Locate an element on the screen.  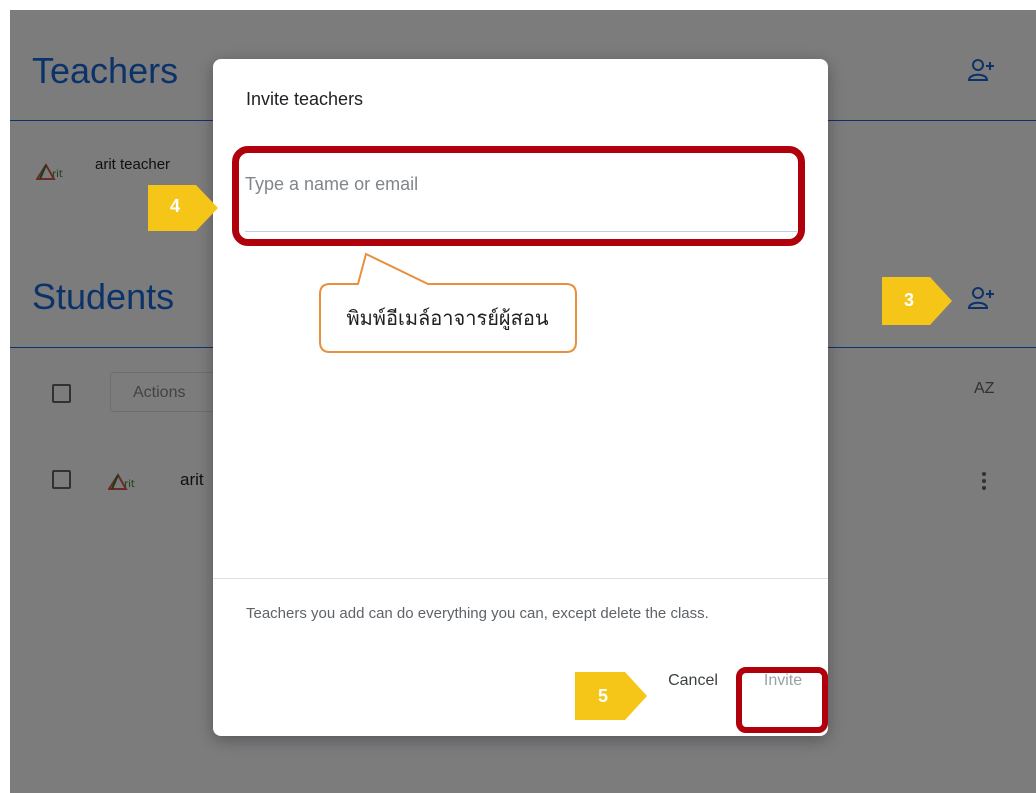
invite-highlight-box is located at coordinates (782, 700).